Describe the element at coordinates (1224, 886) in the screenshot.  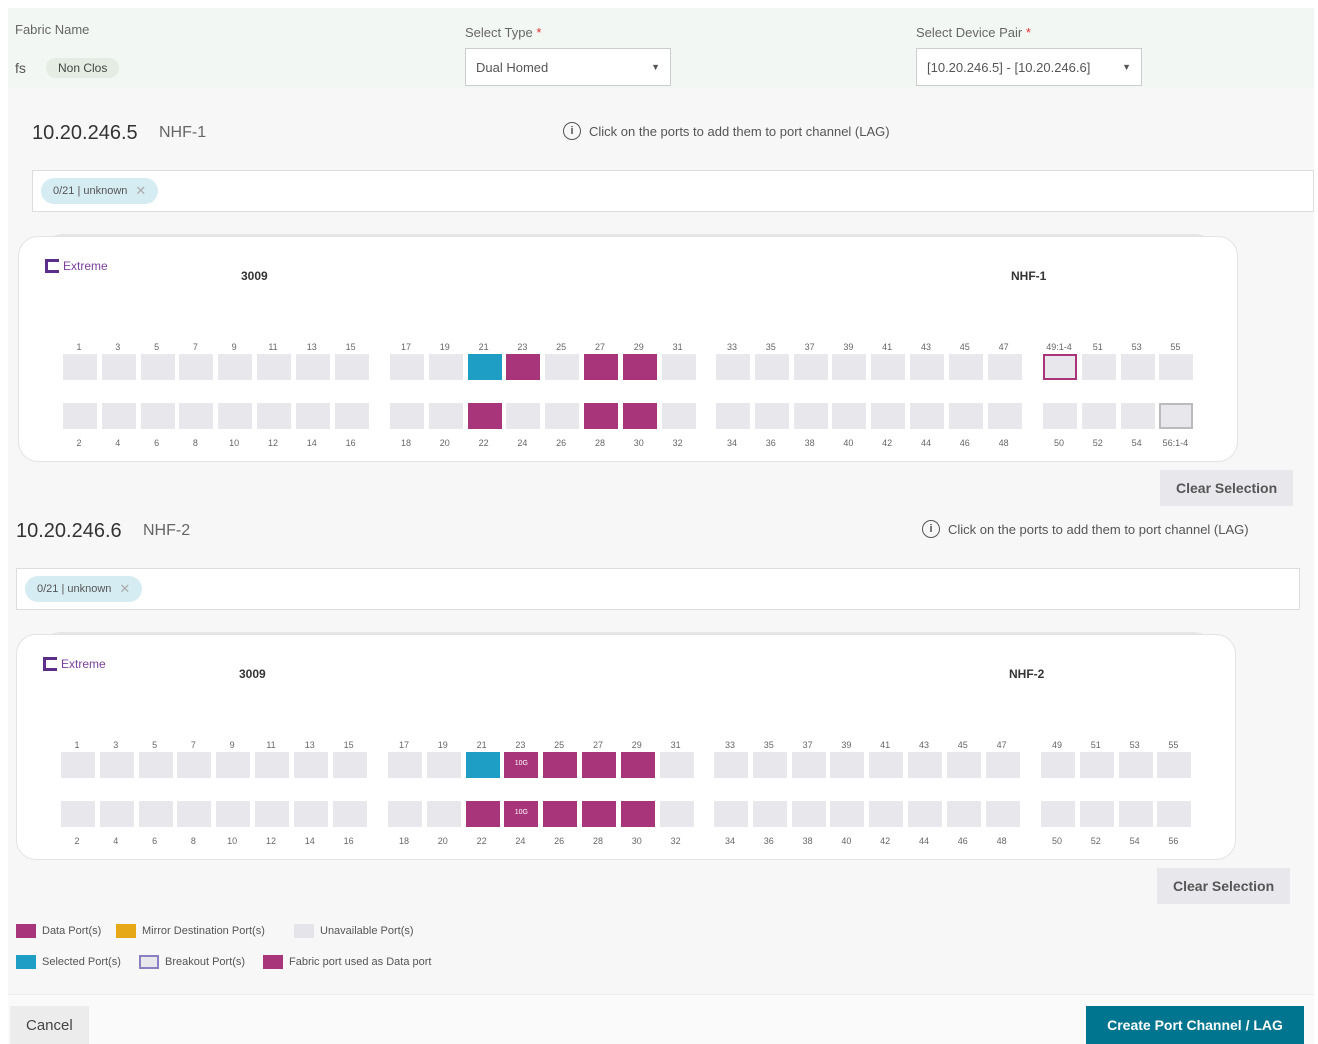
I see `clear-selection-button: Clear Selection` at that location.